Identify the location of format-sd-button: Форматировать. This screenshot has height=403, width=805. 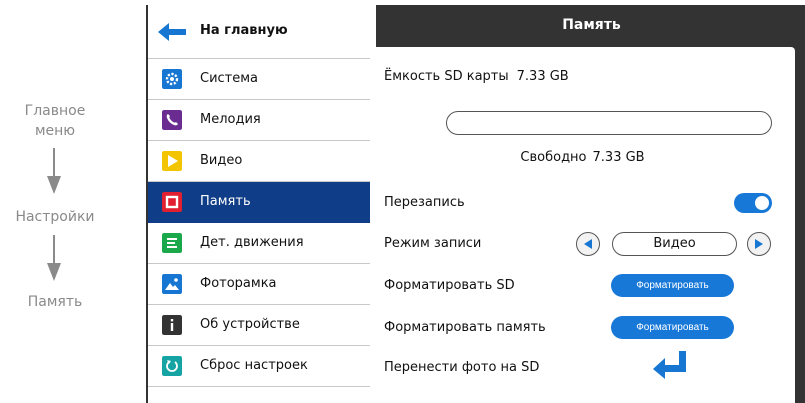
(672, 285).